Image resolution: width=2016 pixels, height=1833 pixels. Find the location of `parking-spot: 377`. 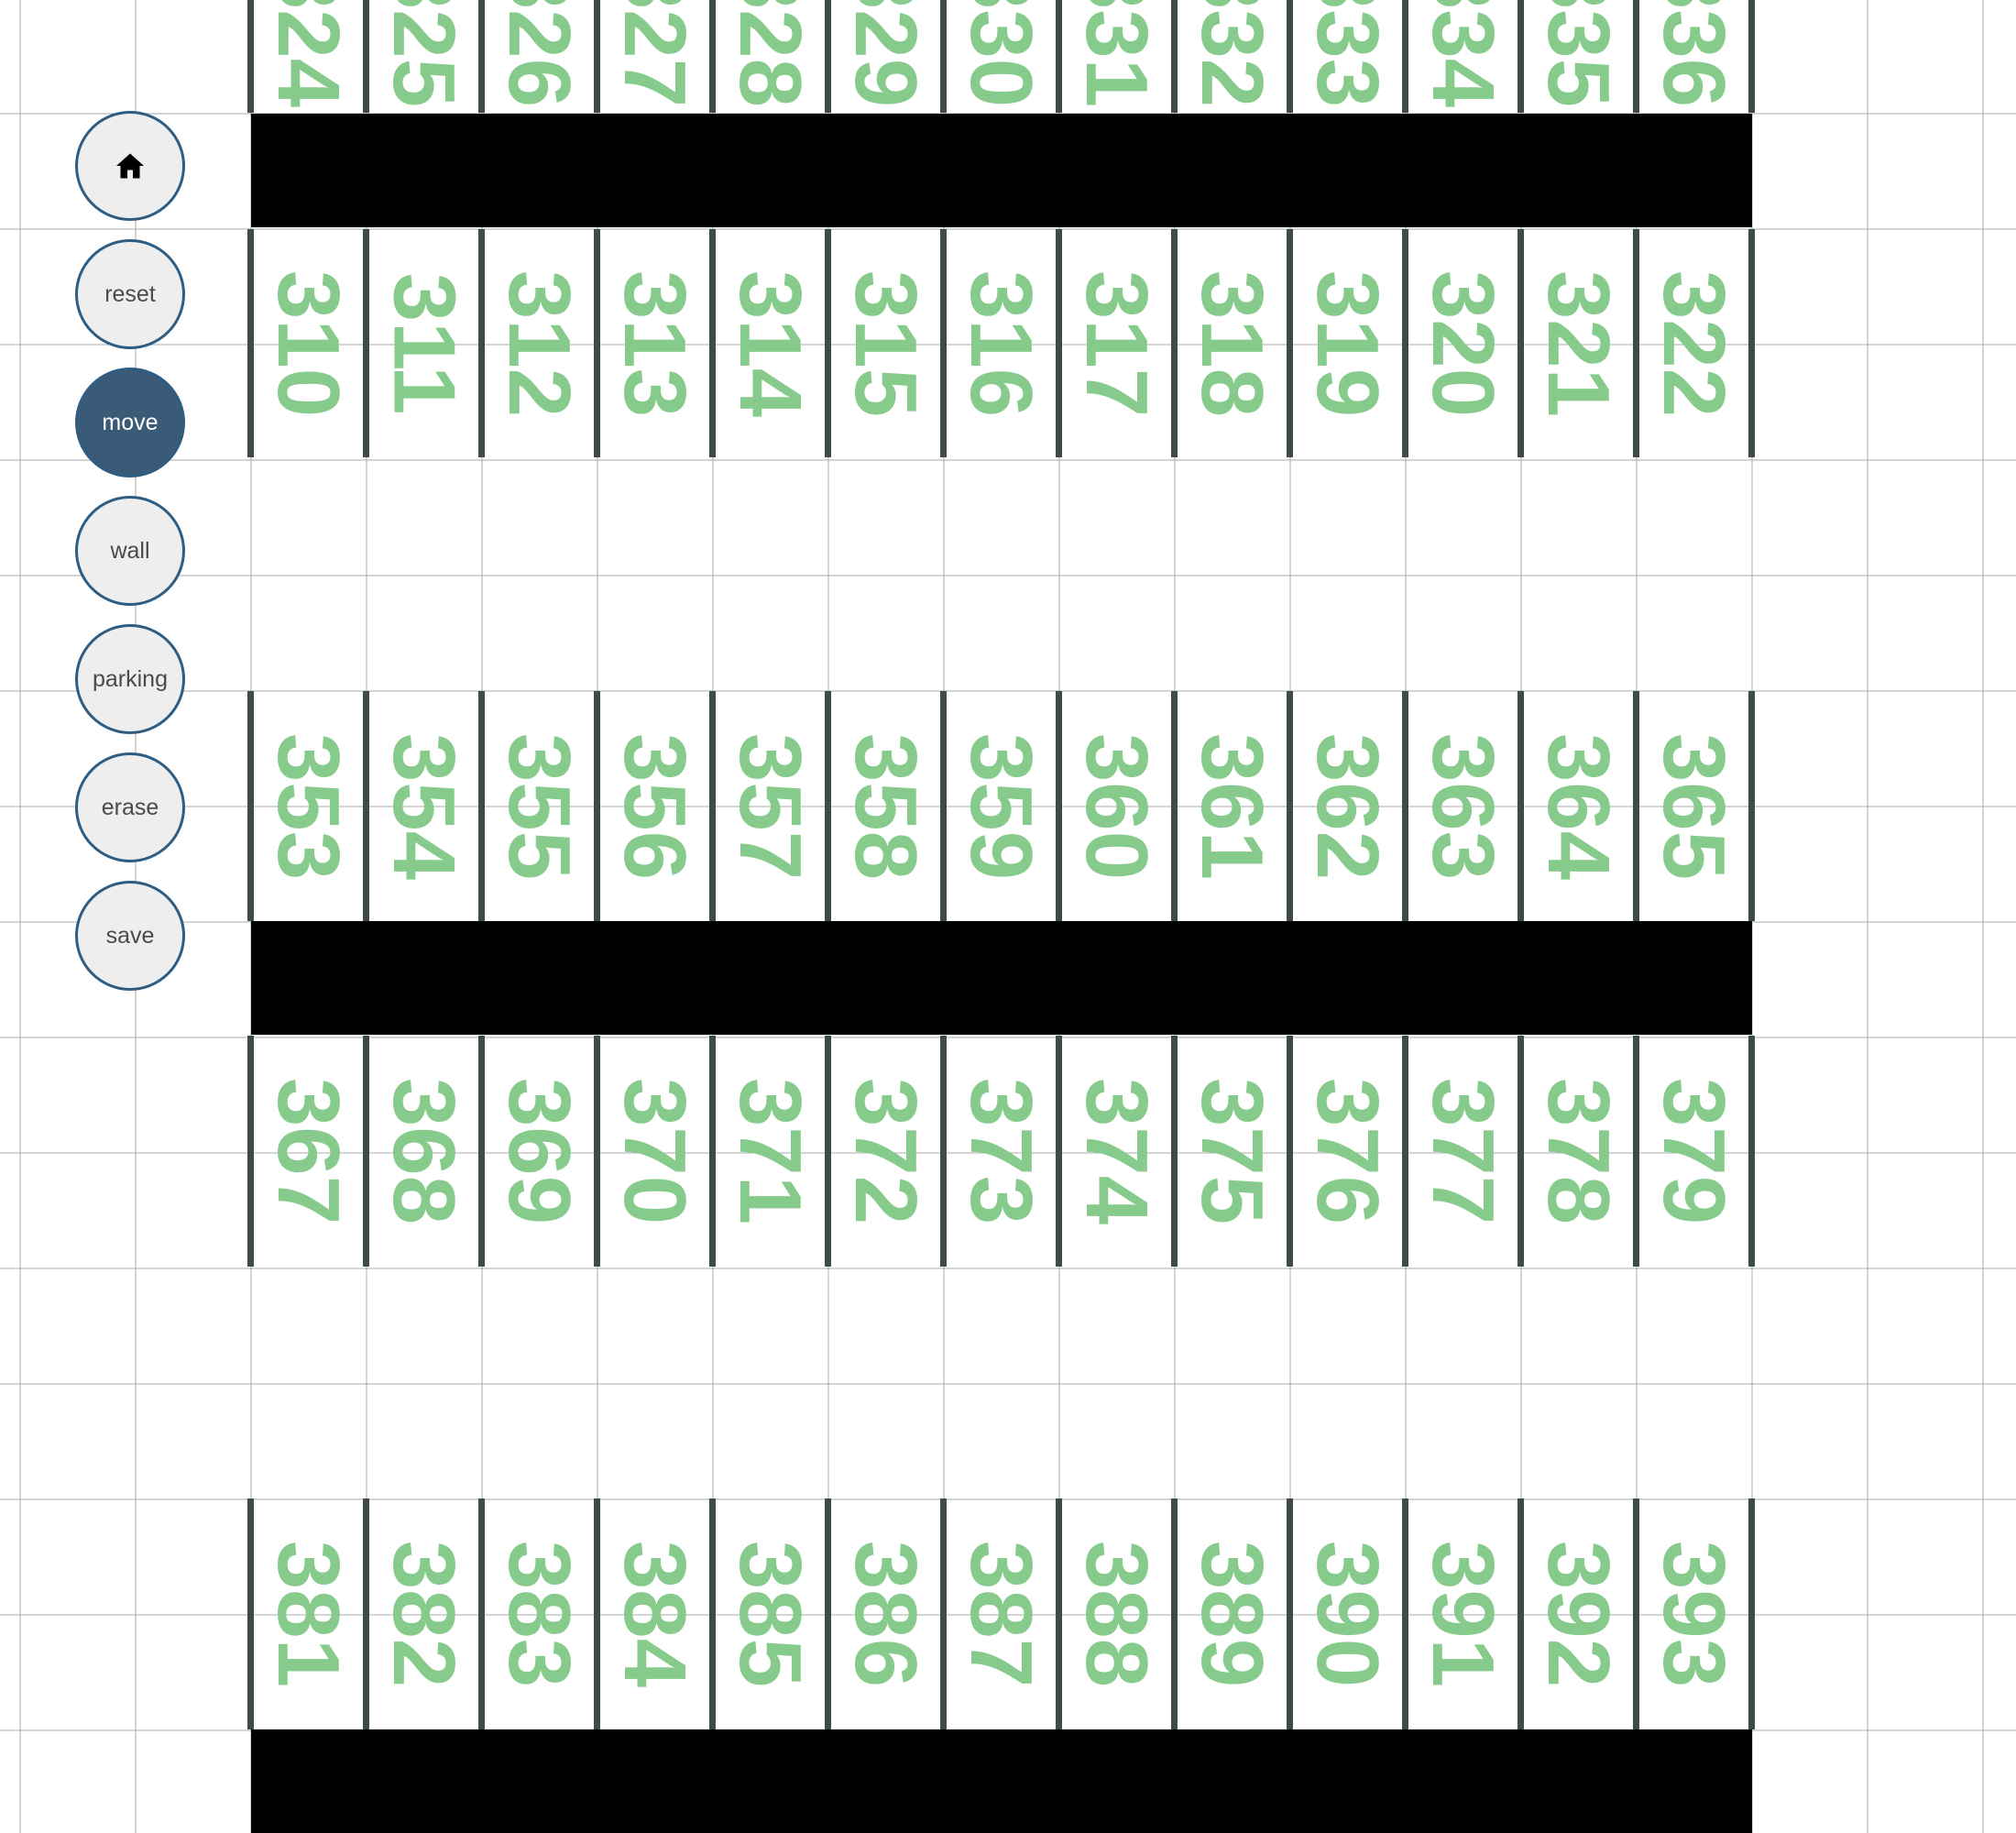

parking-spot: 377 is located at coordinates (1462, 1151).